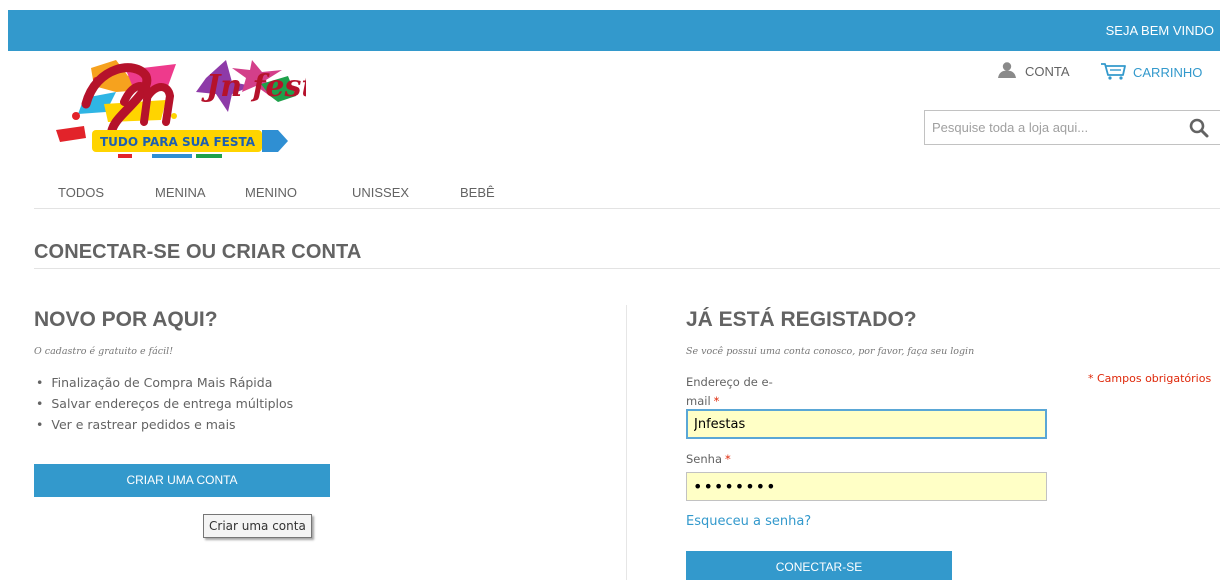 The width and height of the screenshot is (1220, 580). I want to click on required-fields-note: * Campos obrigatórios, so click(1150, 378).